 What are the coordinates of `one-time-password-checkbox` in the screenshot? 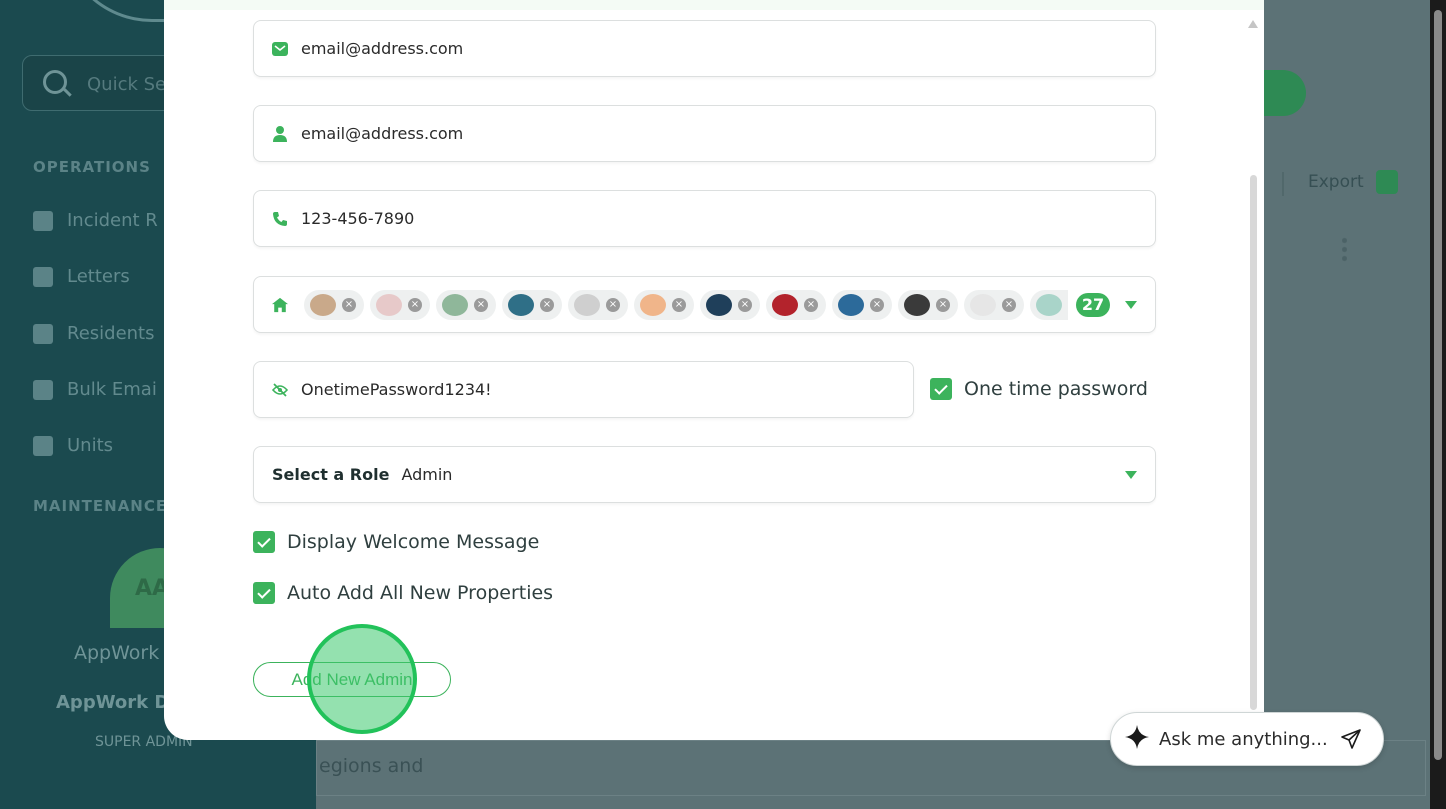 It's located at (941, 389).